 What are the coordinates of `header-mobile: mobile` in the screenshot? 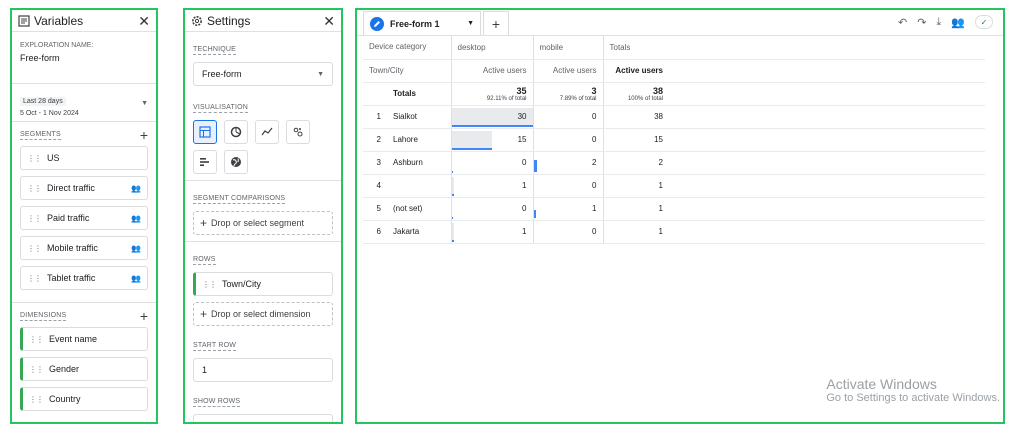 It's located at (567, 48).